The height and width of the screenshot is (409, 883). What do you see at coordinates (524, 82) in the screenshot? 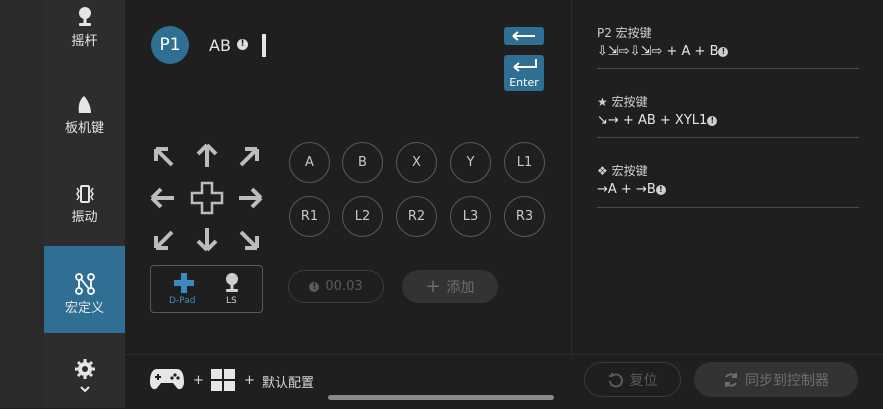
I see `enter-label: Enter` at bounding box center [524, 82].